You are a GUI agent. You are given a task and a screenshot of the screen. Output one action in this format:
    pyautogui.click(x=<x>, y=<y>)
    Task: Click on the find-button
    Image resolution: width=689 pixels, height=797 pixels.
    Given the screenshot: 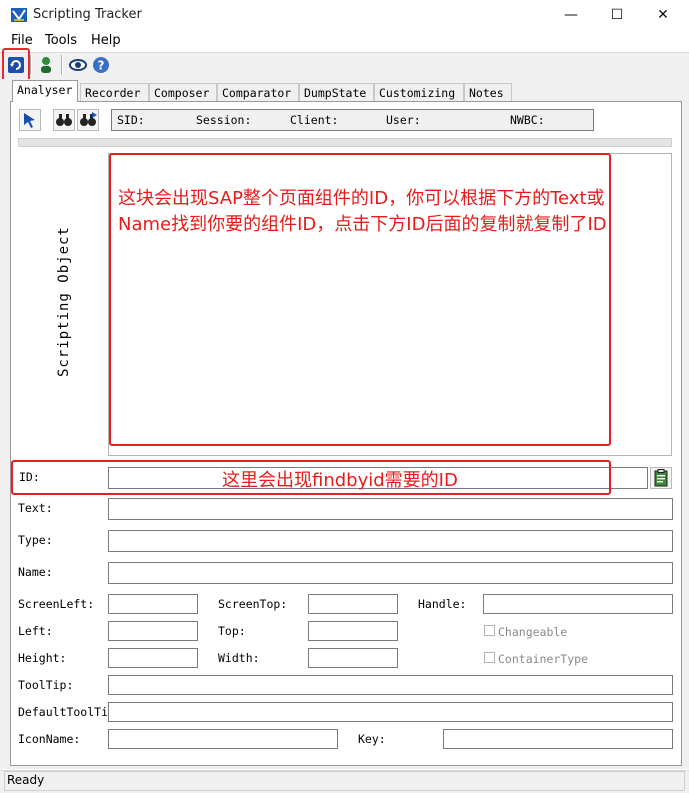 What is the action you would take?
    pyautogui.click(x=64, y=120)
    